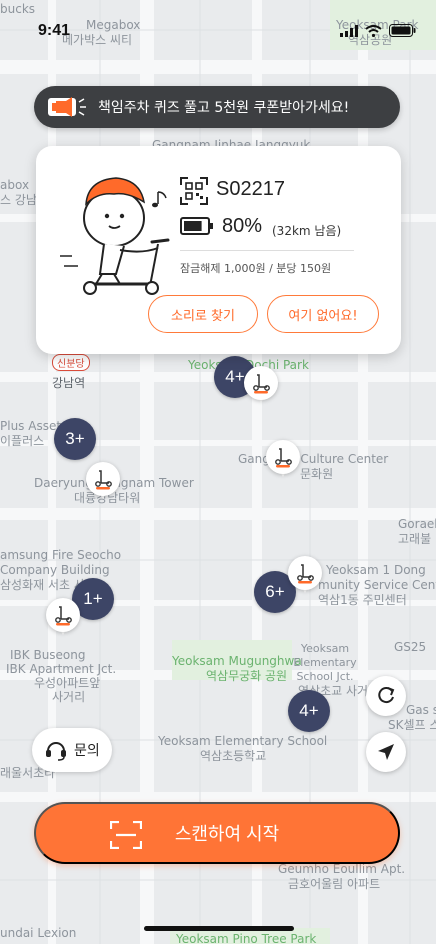  Describe the element at coordinates (256, 268) in the screenshot. I see `fee-info: 잠금해제 1,000원 / 분당 150원` at that location.